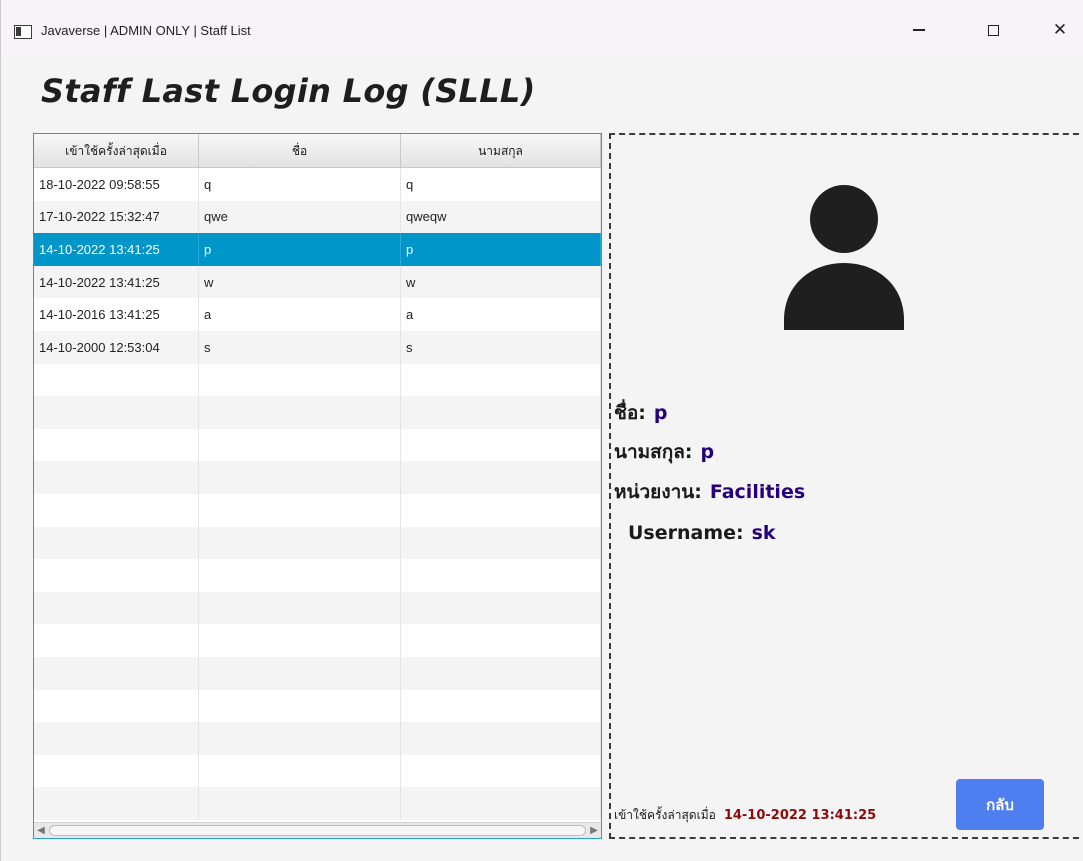 The image size is (1083, 861). I want to click on title-bar: Javaverse | ADMIN ONLY | Staff List ✕, so click(542, 26).